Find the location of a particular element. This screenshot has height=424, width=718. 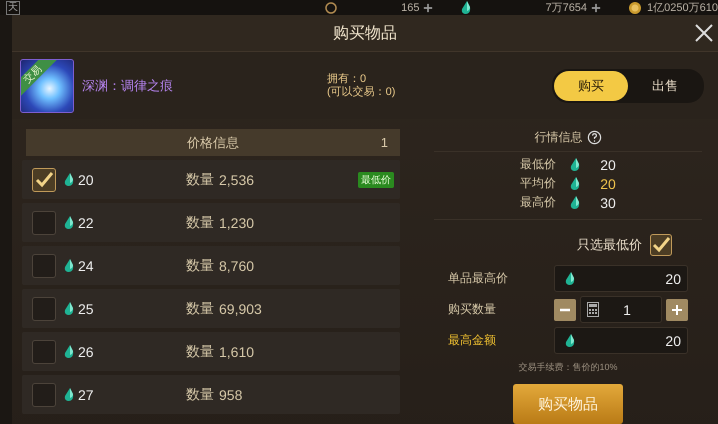

coin-c-icon is located at coordinates (331, 8).